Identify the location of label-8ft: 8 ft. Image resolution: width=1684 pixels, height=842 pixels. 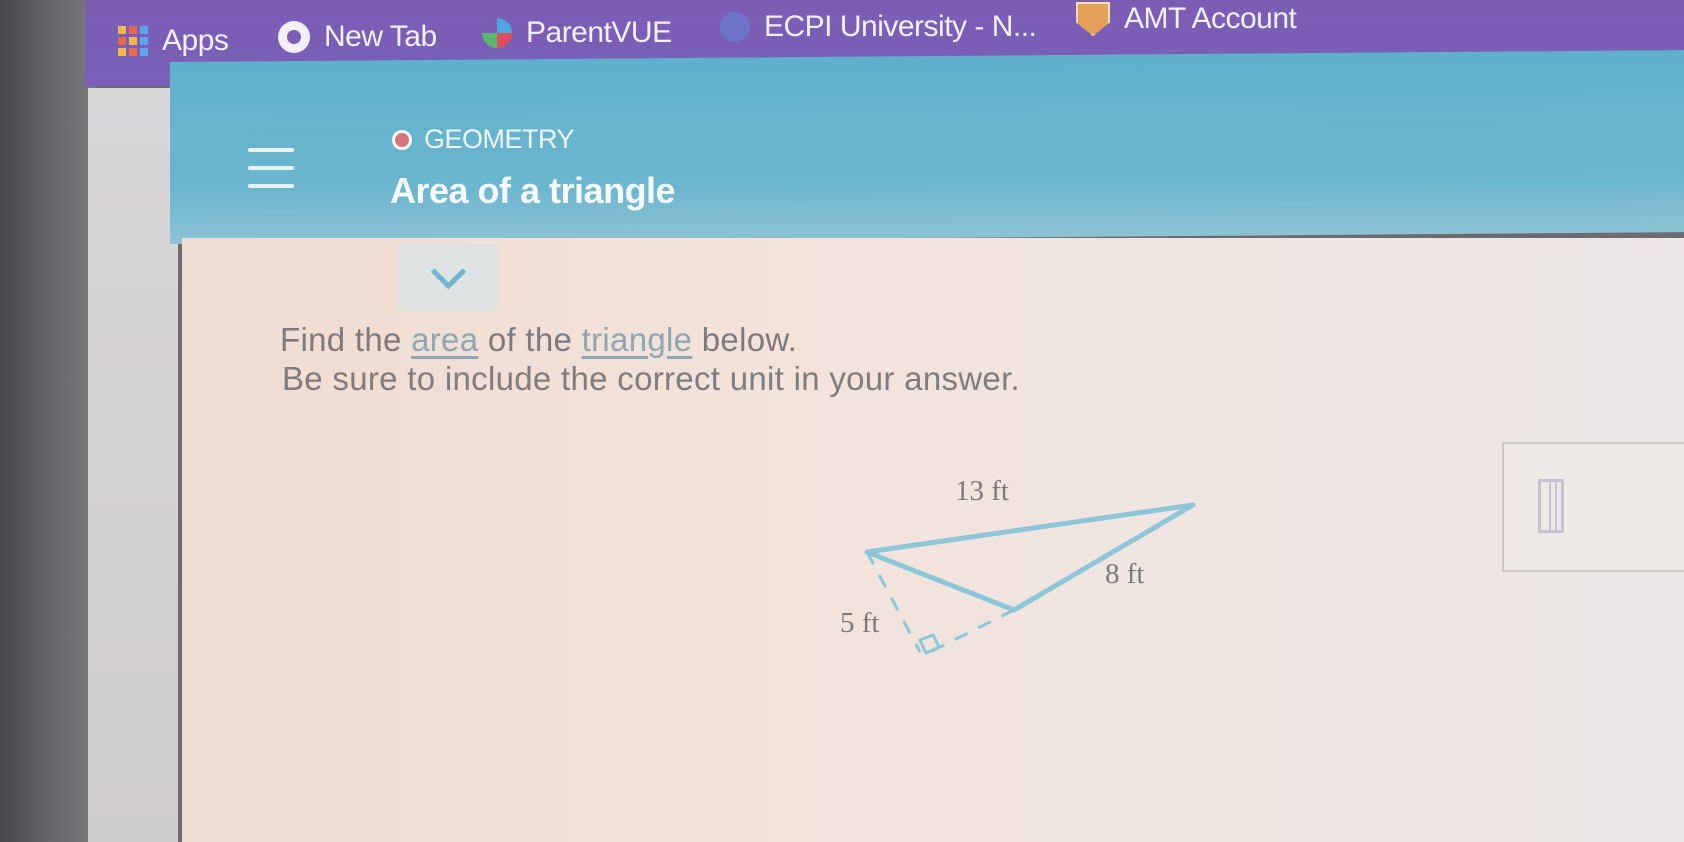
(1124, 574).